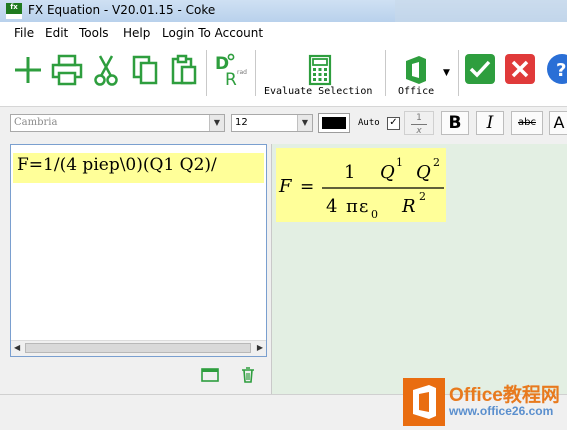  What do you see at coordinates (94, 33) in the screenshot?
I see `menu-tools: Tools` at bounding box center [94, 33].